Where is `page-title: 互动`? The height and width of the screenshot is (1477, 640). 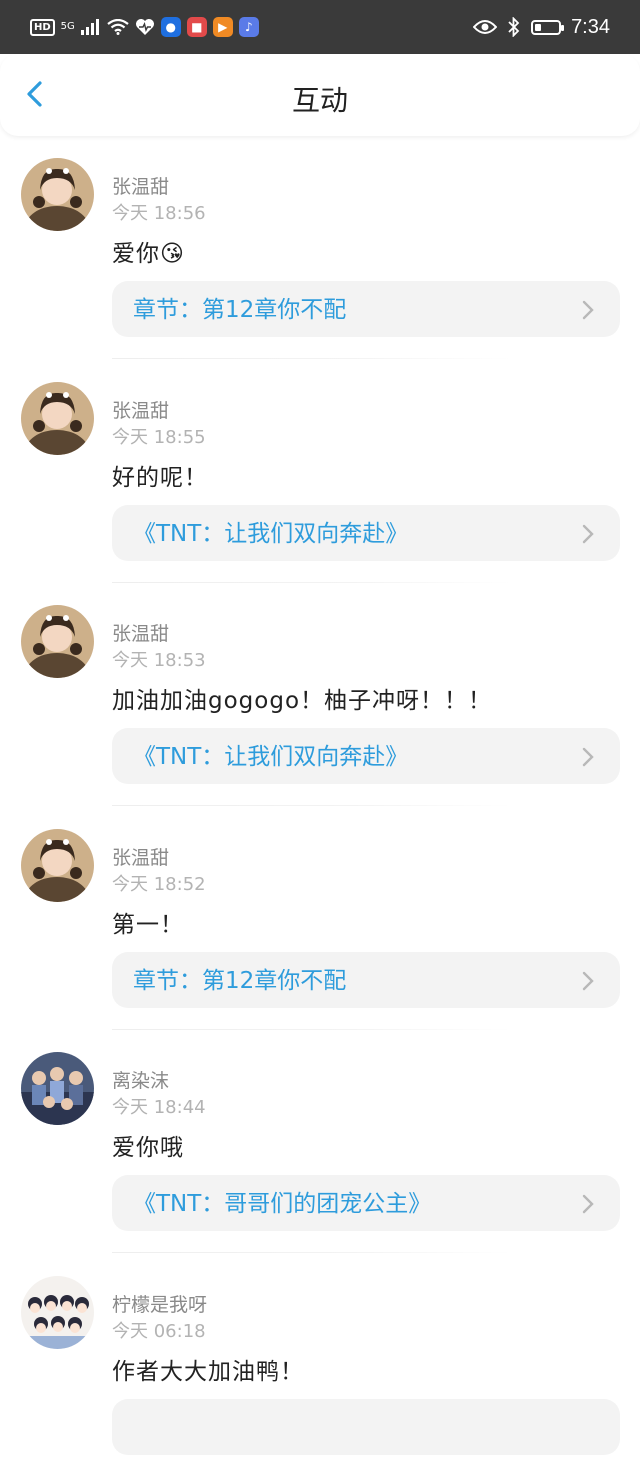 page-title: 互动 is located at coordinates (320, 95).